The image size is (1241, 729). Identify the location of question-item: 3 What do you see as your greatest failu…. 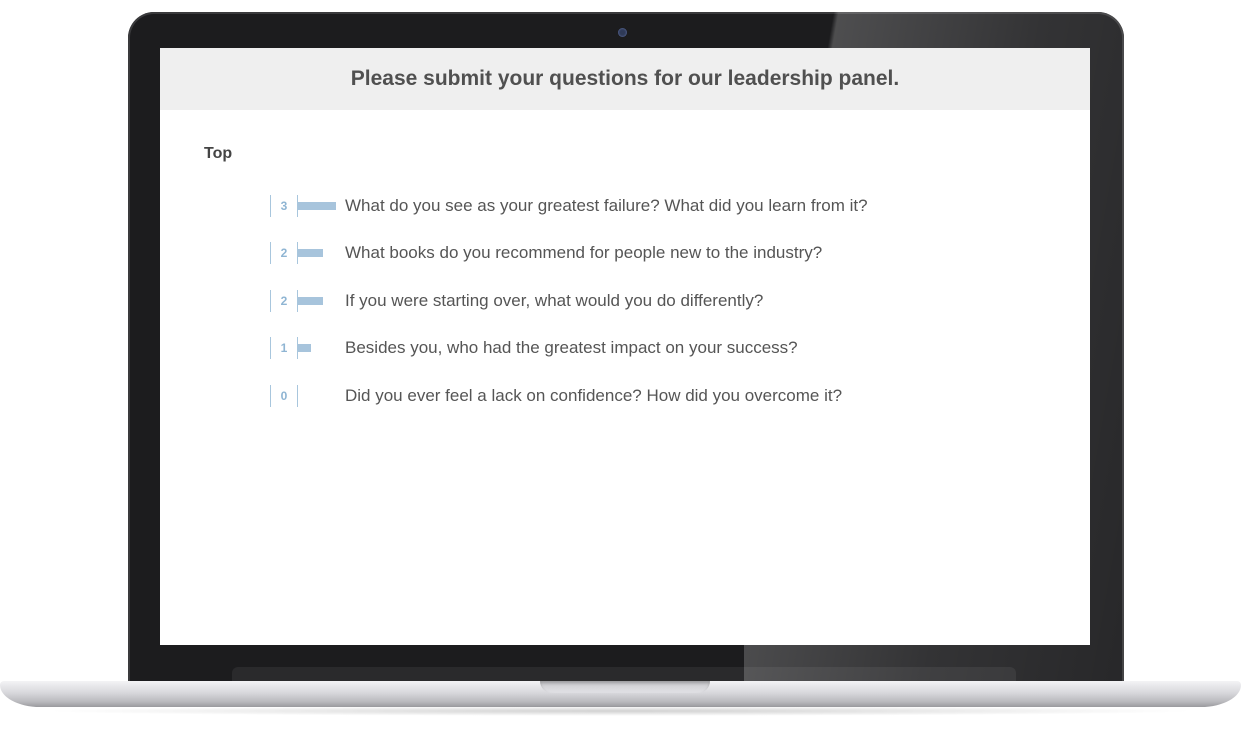
(680, 206).